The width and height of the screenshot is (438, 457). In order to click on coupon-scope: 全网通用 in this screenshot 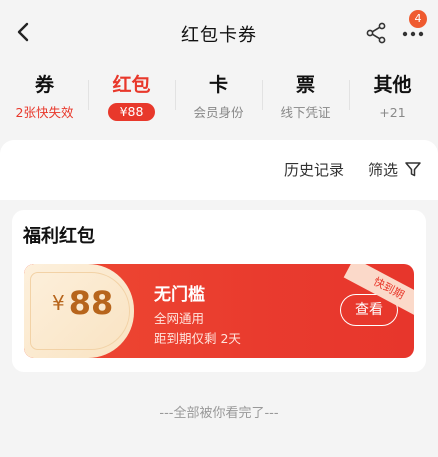, I will do `click(179, 318)`.